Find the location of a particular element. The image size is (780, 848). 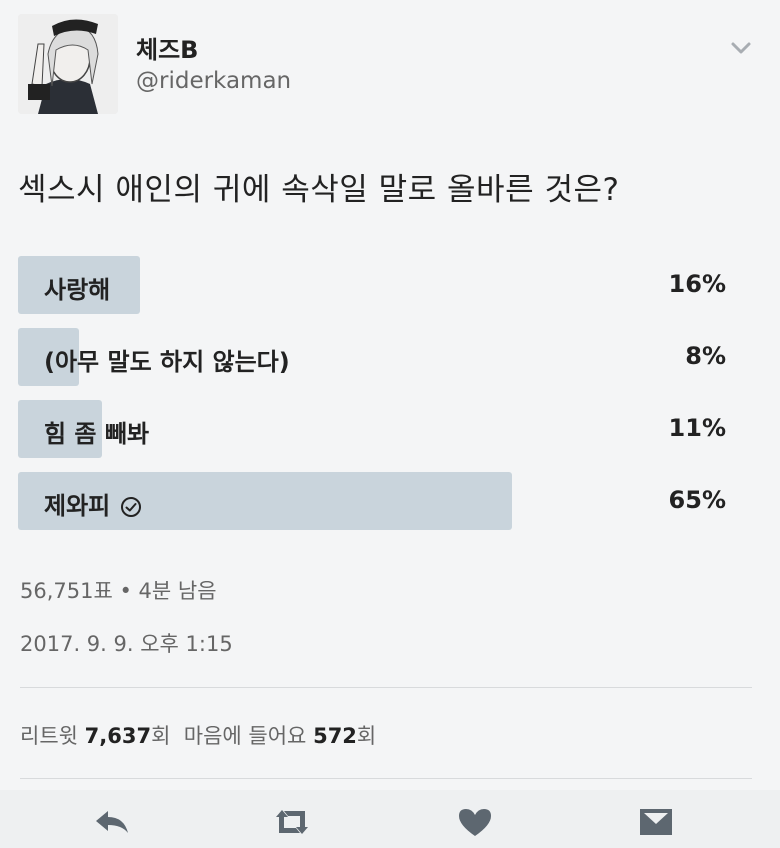

tweet-stats: 리트윗 7,637회 마음에 들어요 572회 is located at coordinates (198, 735).